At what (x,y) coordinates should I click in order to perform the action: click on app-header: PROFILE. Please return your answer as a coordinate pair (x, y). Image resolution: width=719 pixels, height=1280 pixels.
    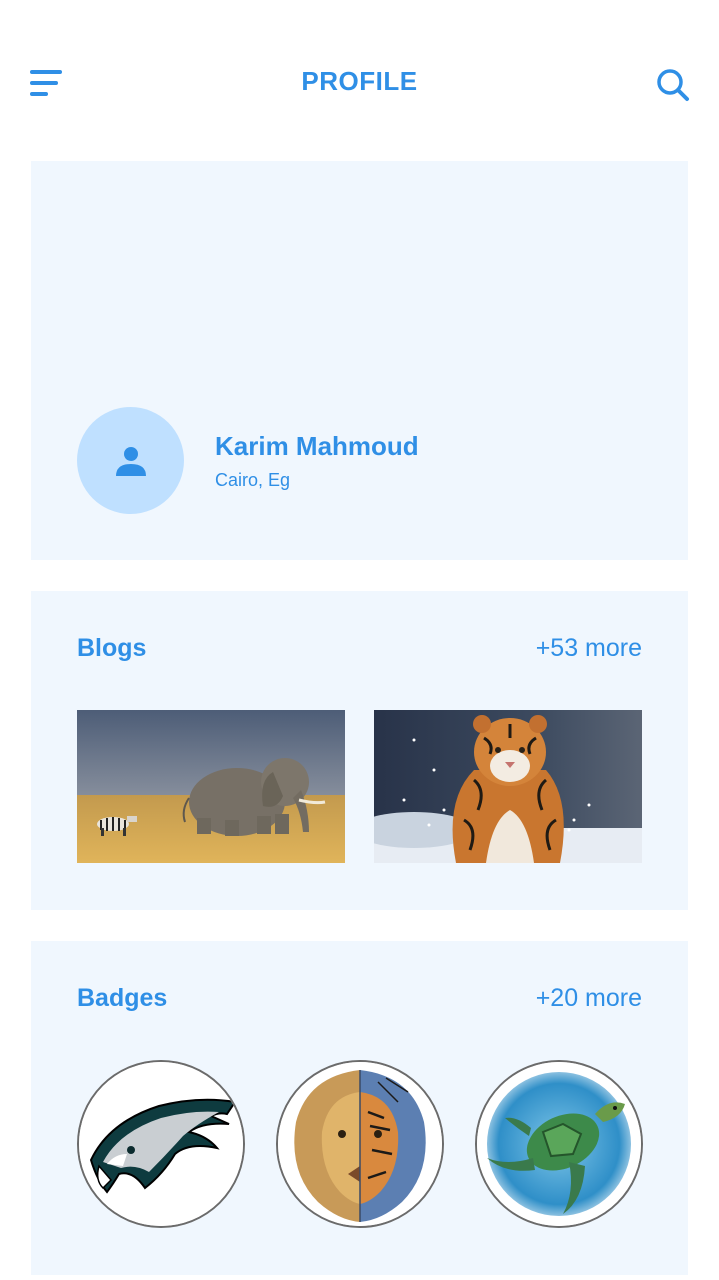
    Looking at the image, I should click on (359, 80).